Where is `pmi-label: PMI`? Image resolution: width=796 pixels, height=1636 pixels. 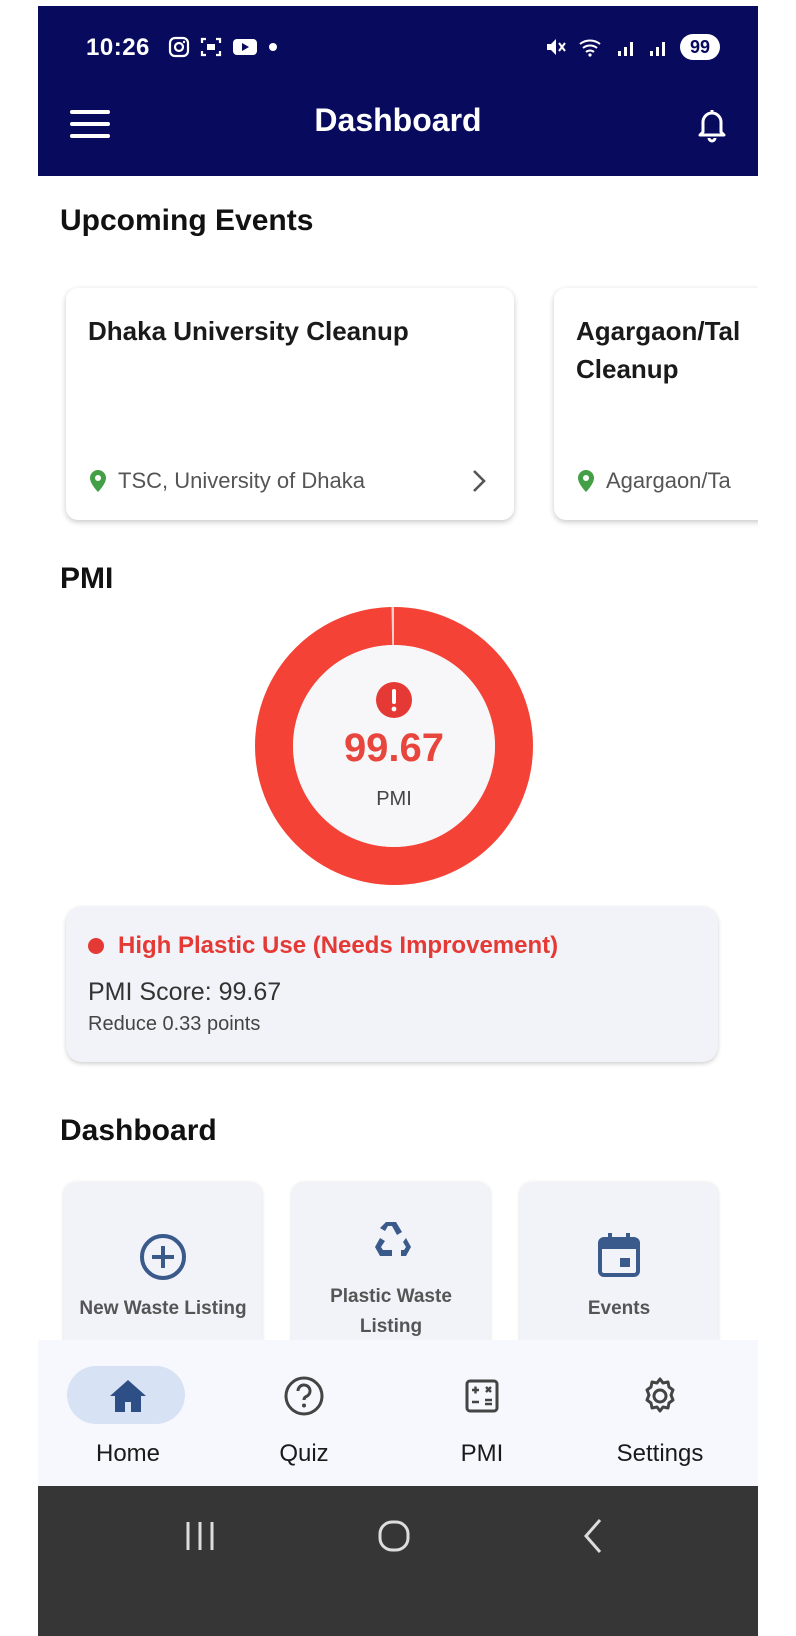
pmi-label: PMI is located at coordinates (394, 799).